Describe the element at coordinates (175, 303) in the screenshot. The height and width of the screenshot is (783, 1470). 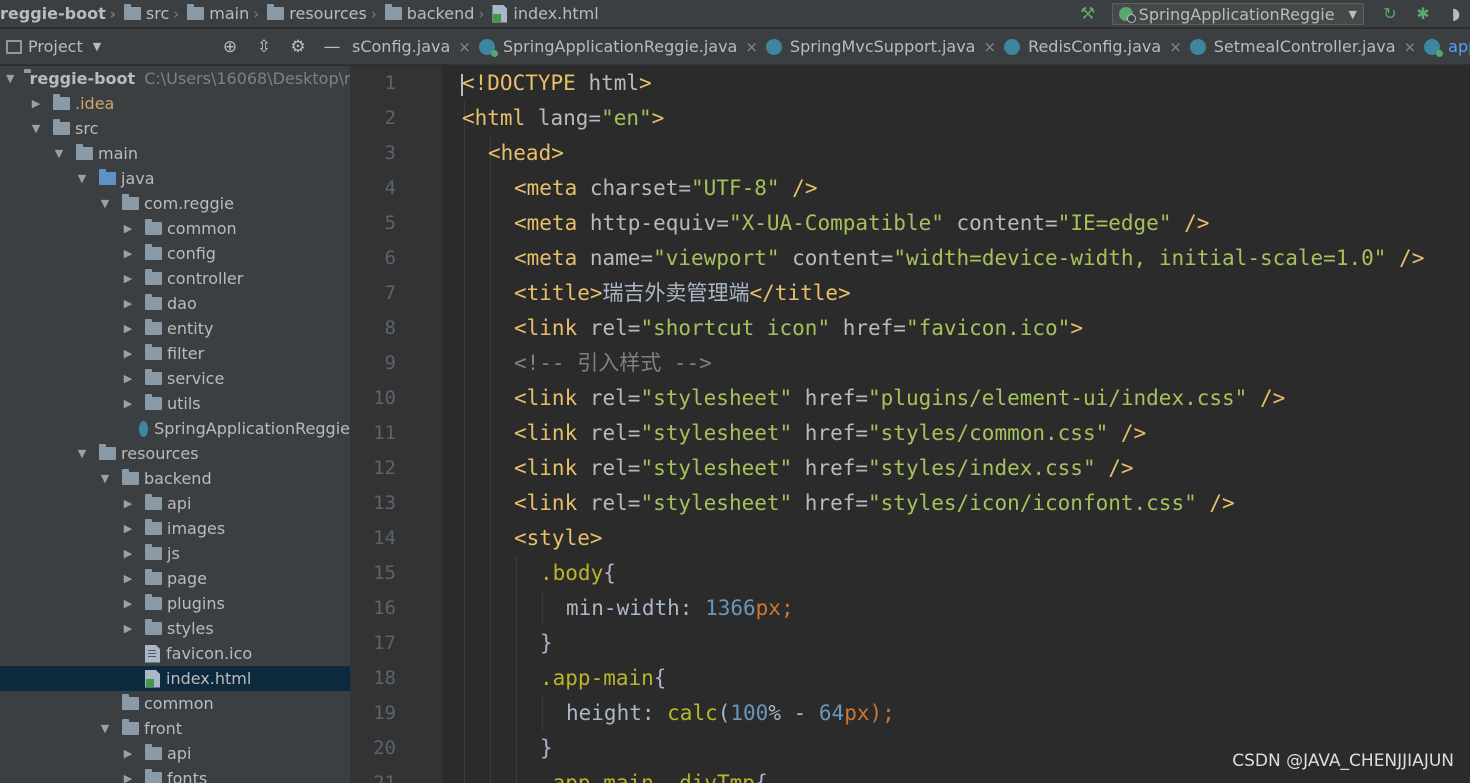
I see `tree-item: ▶ dao` at that location.